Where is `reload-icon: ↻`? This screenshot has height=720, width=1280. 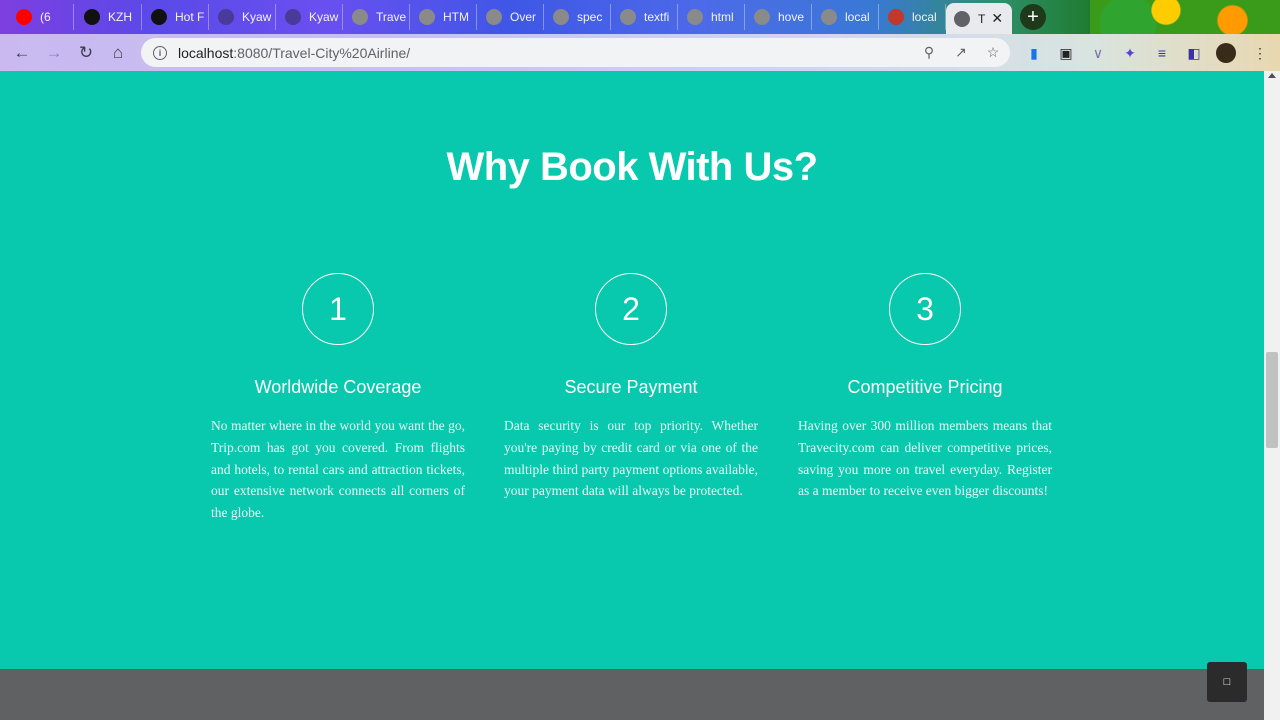
reload-icon: ↻ is located at coordinates (86, 52).